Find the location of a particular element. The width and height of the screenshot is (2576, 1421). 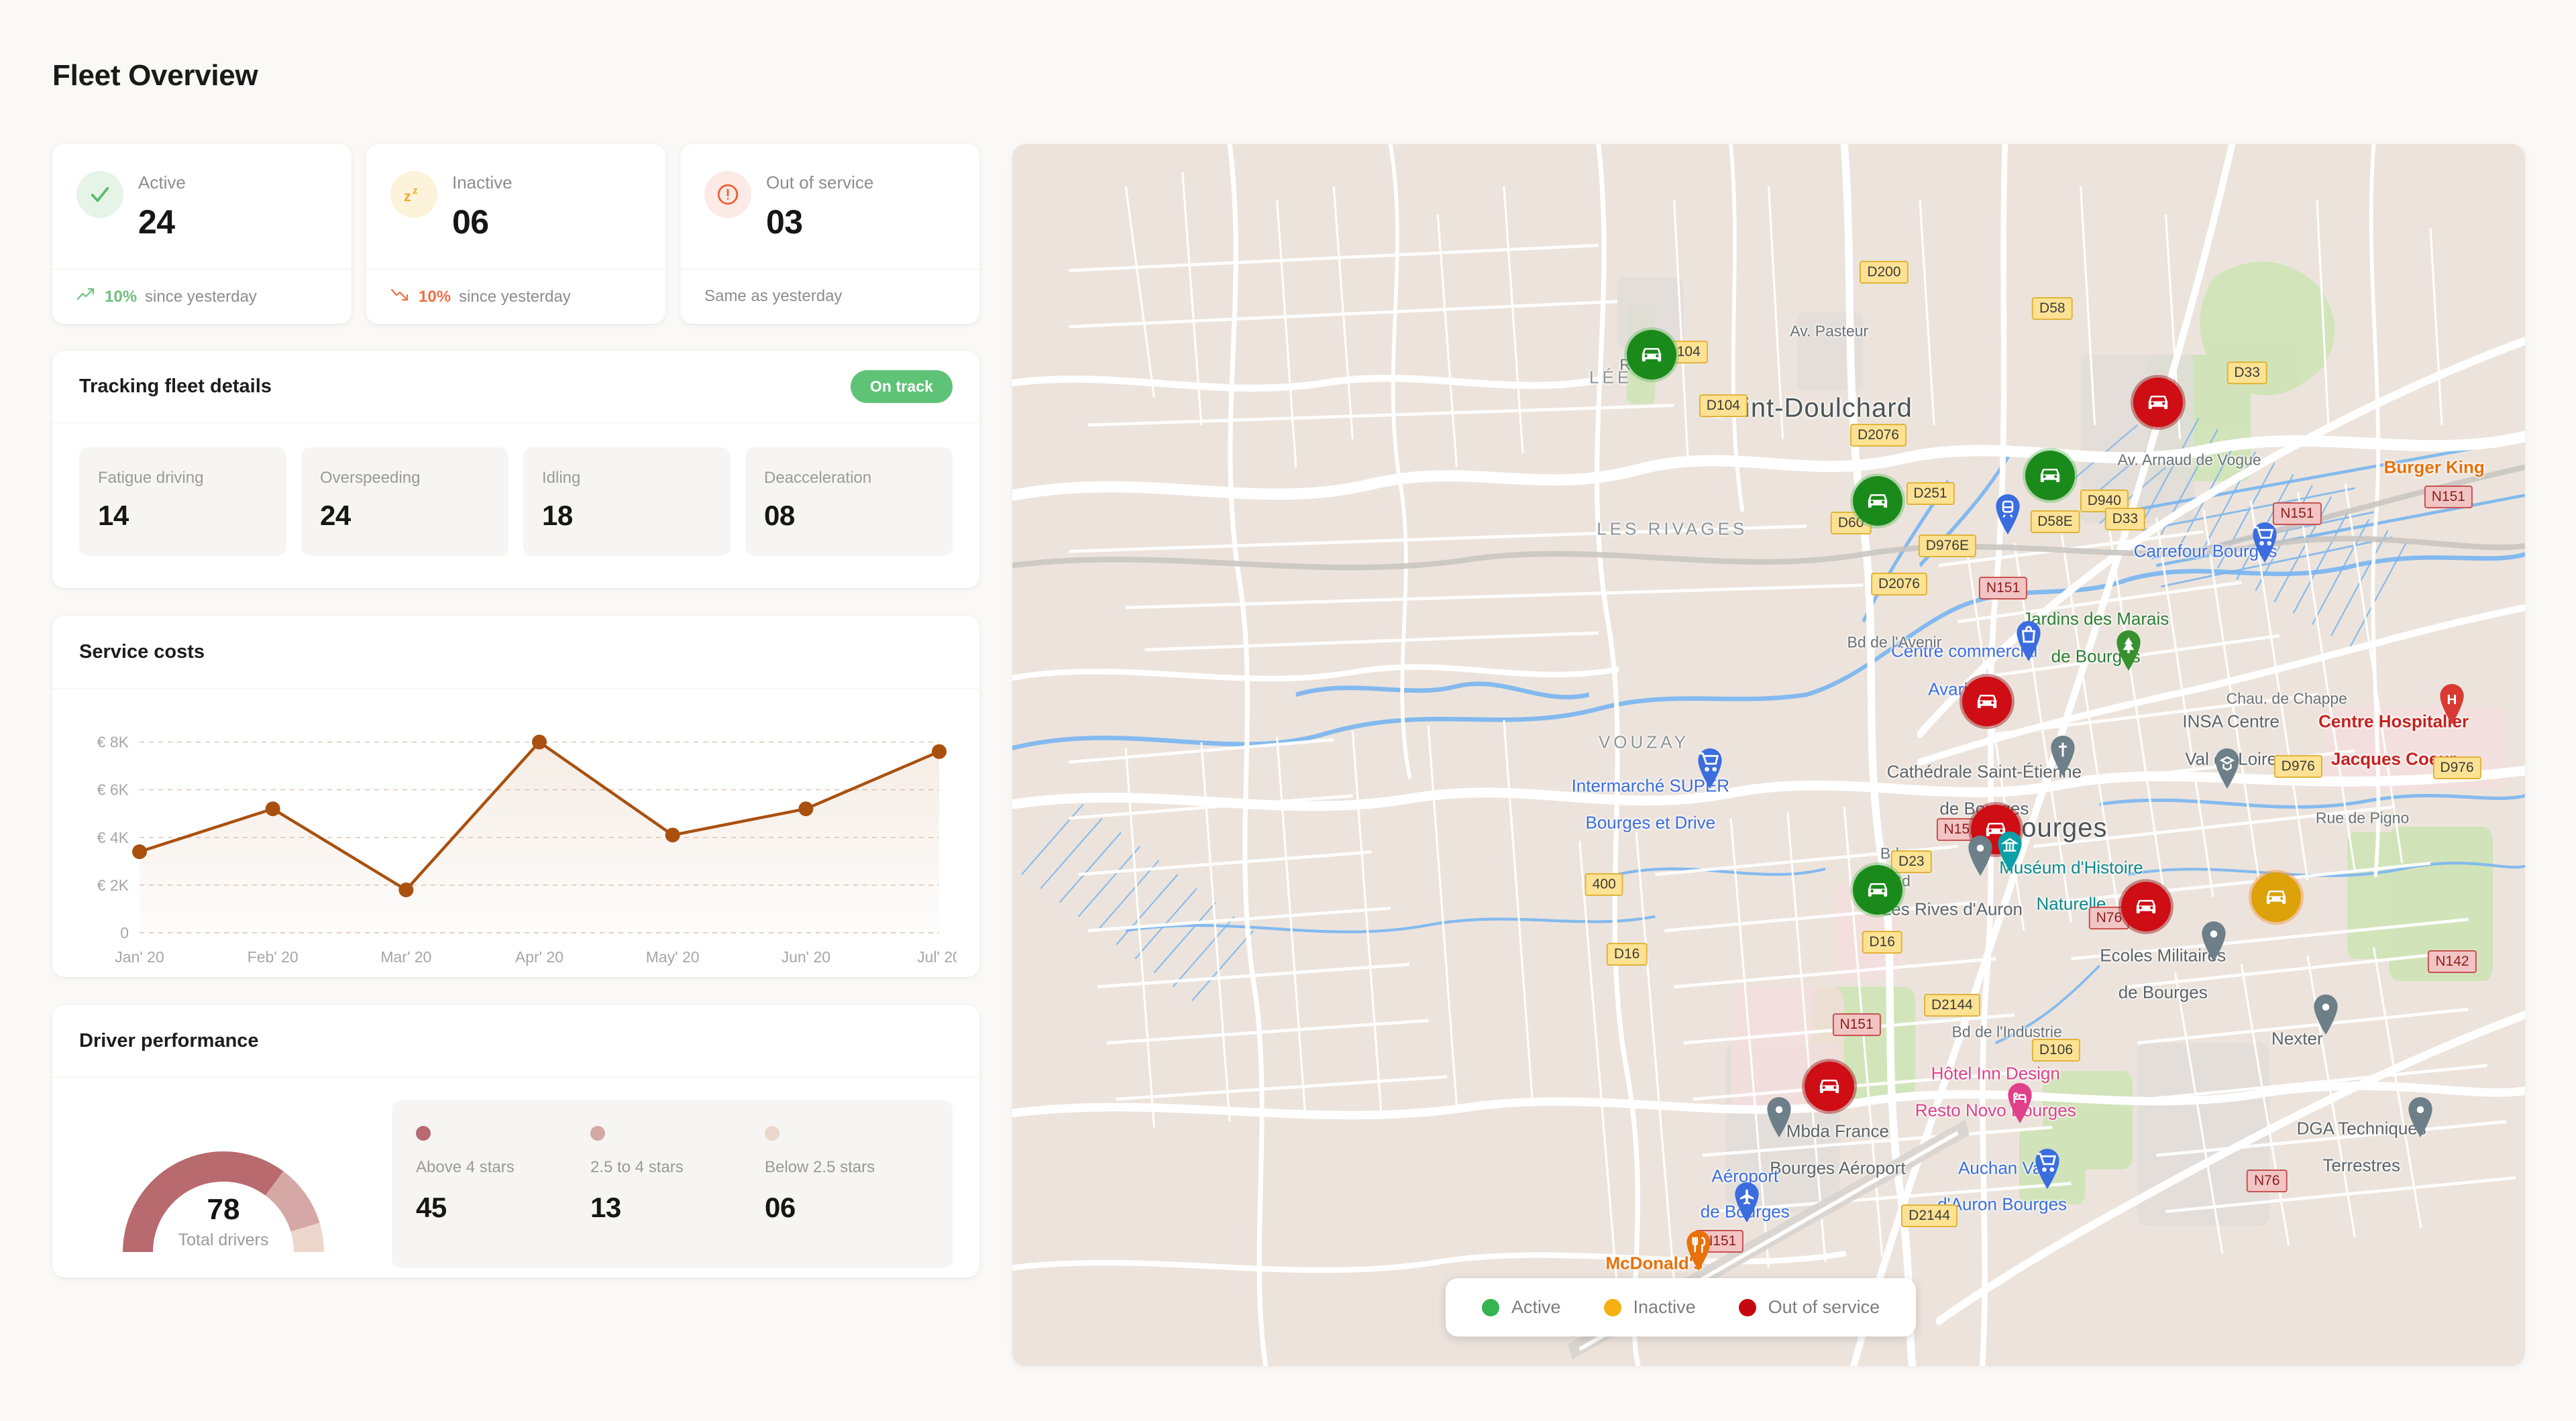

trend-up-icon is located at coordinates (86, 296).